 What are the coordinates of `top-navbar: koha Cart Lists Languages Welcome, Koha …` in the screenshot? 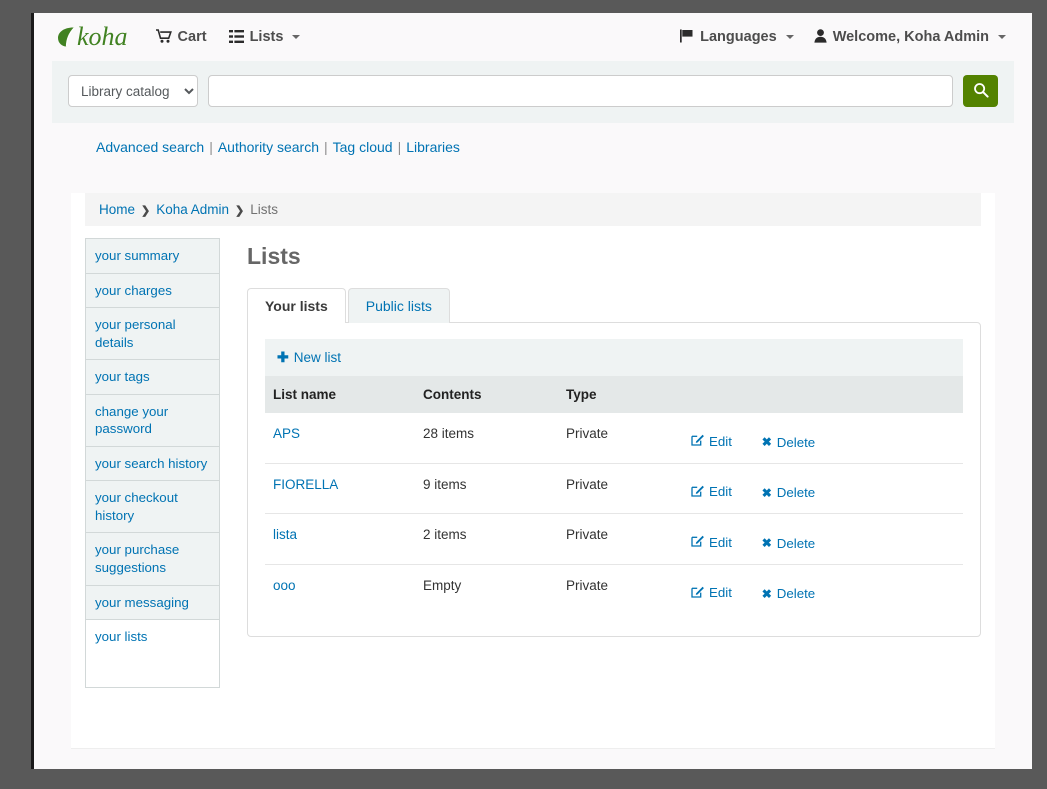 It's located at (533, 37).